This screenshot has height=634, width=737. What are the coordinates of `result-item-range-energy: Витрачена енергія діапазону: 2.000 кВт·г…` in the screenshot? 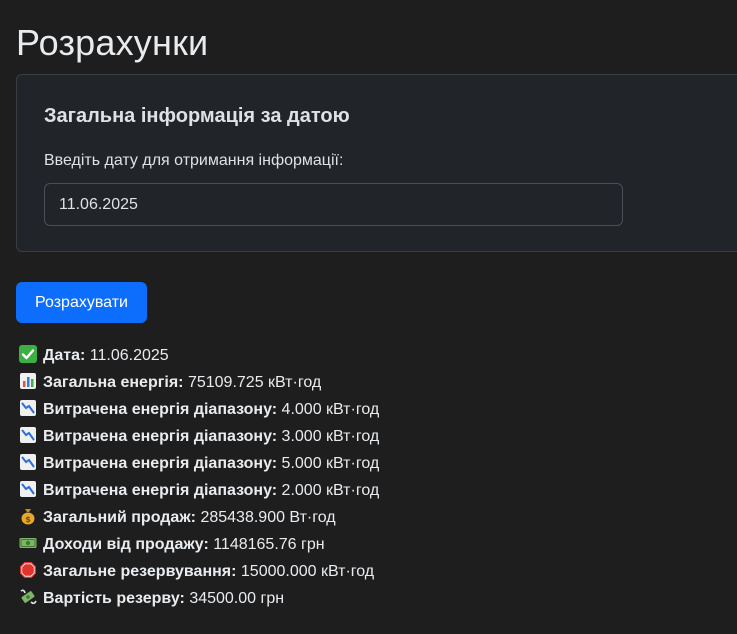 It's located at (199, 490).